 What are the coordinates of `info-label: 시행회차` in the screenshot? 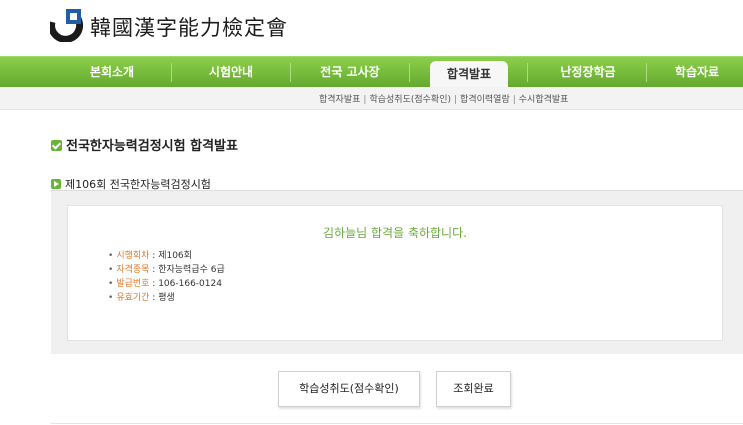 It's located at (133, 256).